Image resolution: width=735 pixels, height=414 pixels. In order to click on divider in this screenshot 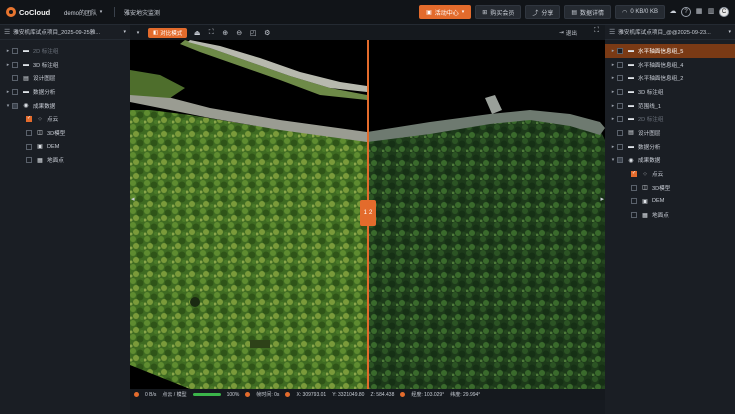, I will do `click(115, 12)`.